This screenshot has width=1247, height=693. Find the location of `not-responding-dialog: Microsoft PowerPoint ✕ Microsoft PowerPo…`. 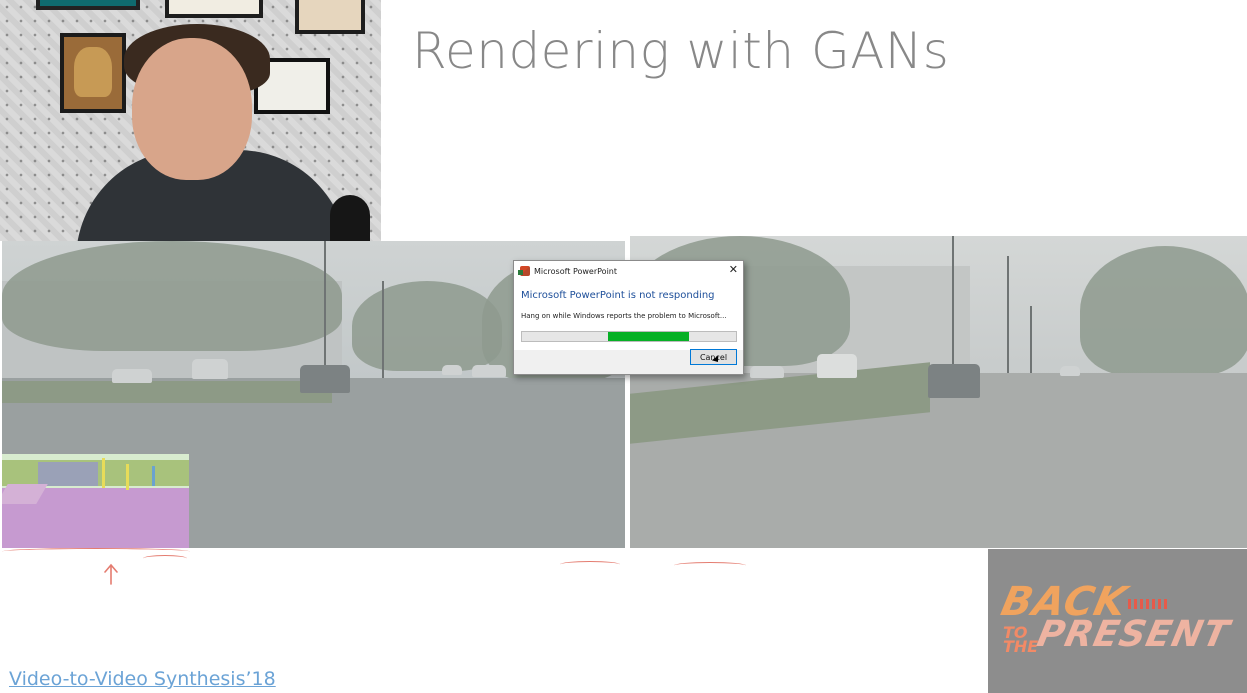

not-responding-dialog: Microsoft PowerPoint ✕ Microsoft PowerPo… is located at coordinates (628, 317).